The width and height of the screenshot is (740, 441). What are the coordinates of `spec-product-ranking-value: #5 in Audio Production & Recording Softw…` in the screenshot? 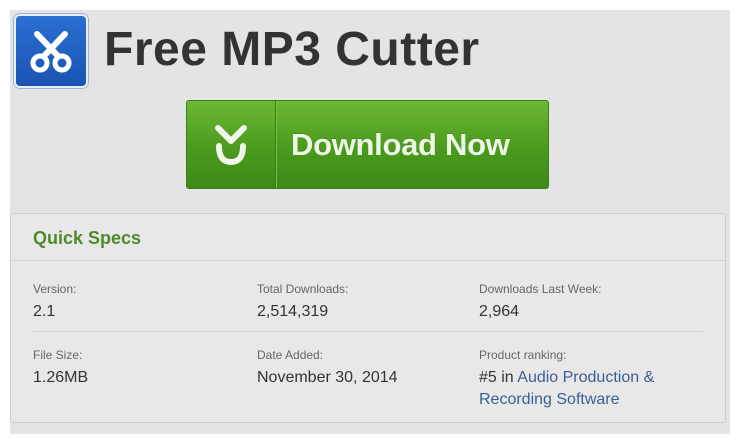 It's located at (574, 389).